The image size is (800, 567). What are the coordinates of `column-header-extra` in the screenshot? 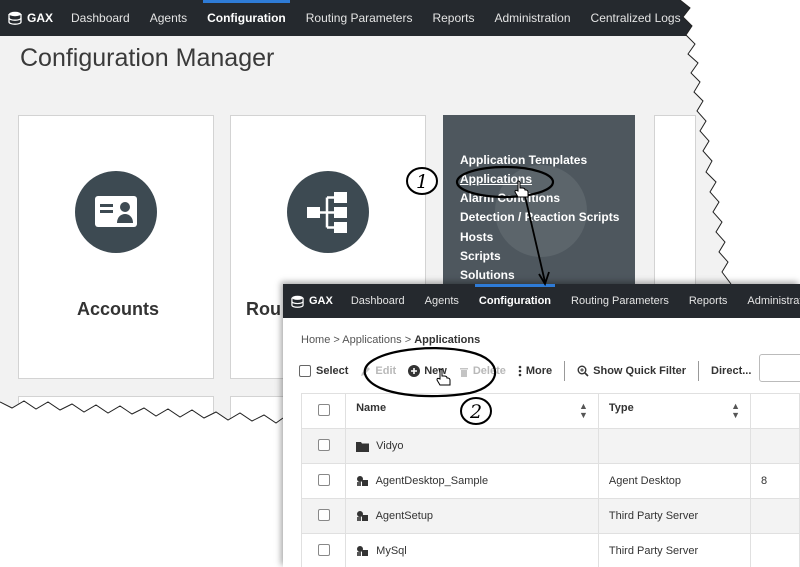 It's located at (775, 411).